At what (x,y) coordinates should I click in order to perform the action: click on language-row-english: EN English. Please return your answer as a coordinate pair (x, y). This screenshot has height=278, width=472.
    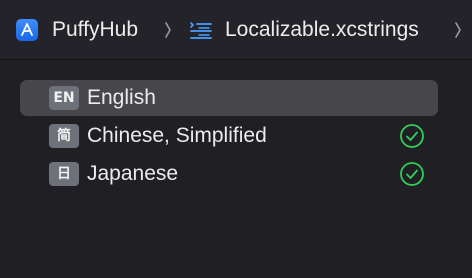
    Looking at the image, I should click on (229, 98).